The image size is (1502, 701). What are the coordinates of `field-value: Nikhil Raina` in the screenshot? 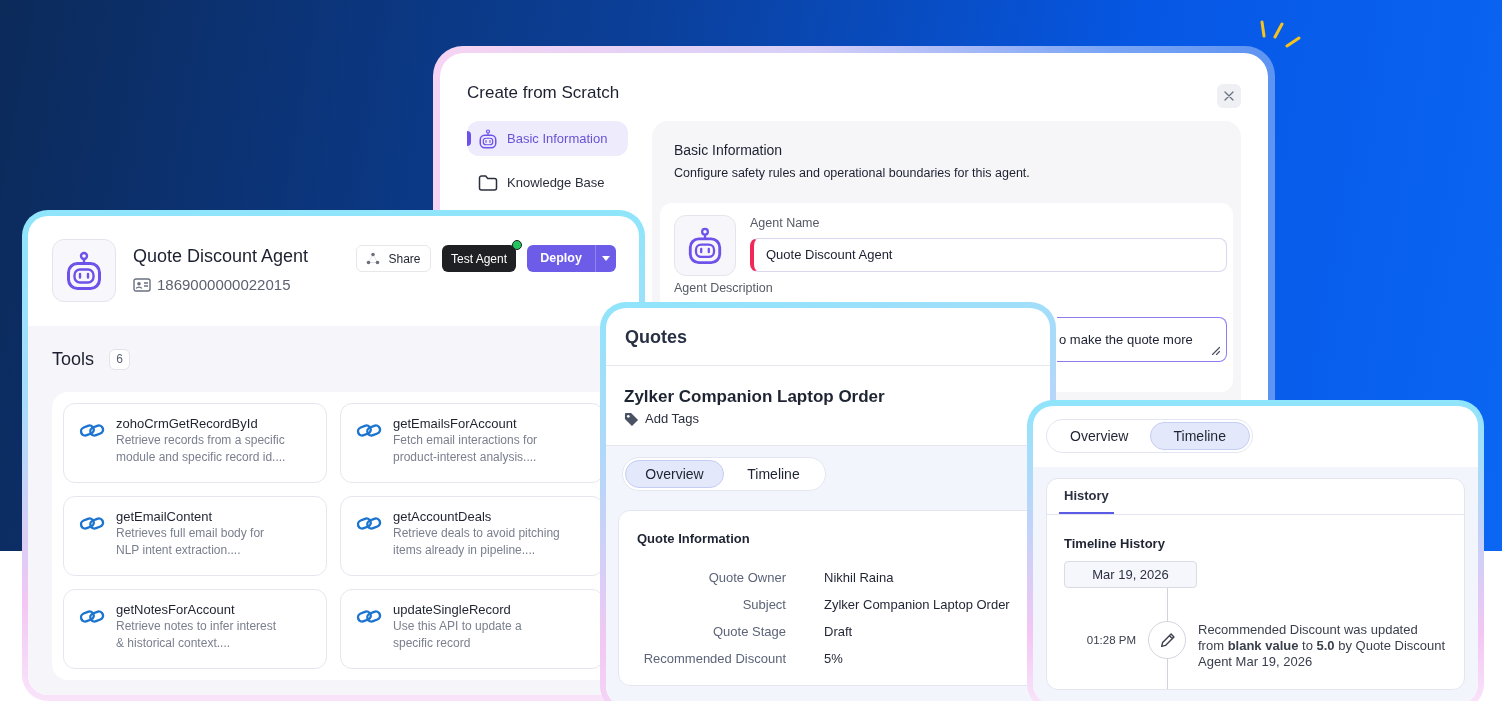 It's located at (859, 578).